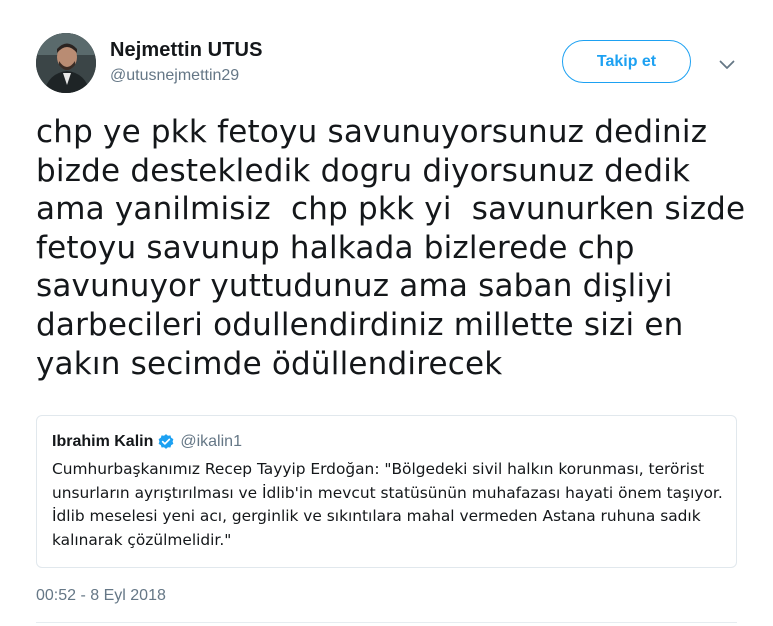 This screenshot has height=626, width=773. I want to click on tweet-timestamp: 00:52 - 8 Eyl 2018, so click(101, 596).